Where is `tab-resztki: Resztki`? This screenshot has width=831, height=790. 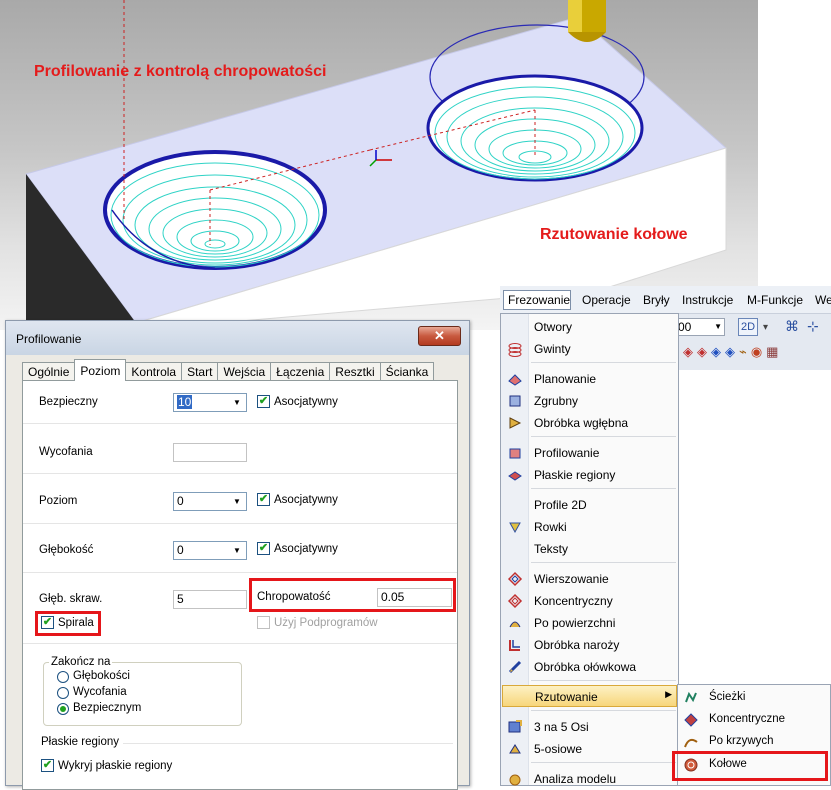
tab-resztki: Resztki is located at coordinates (355, 371).